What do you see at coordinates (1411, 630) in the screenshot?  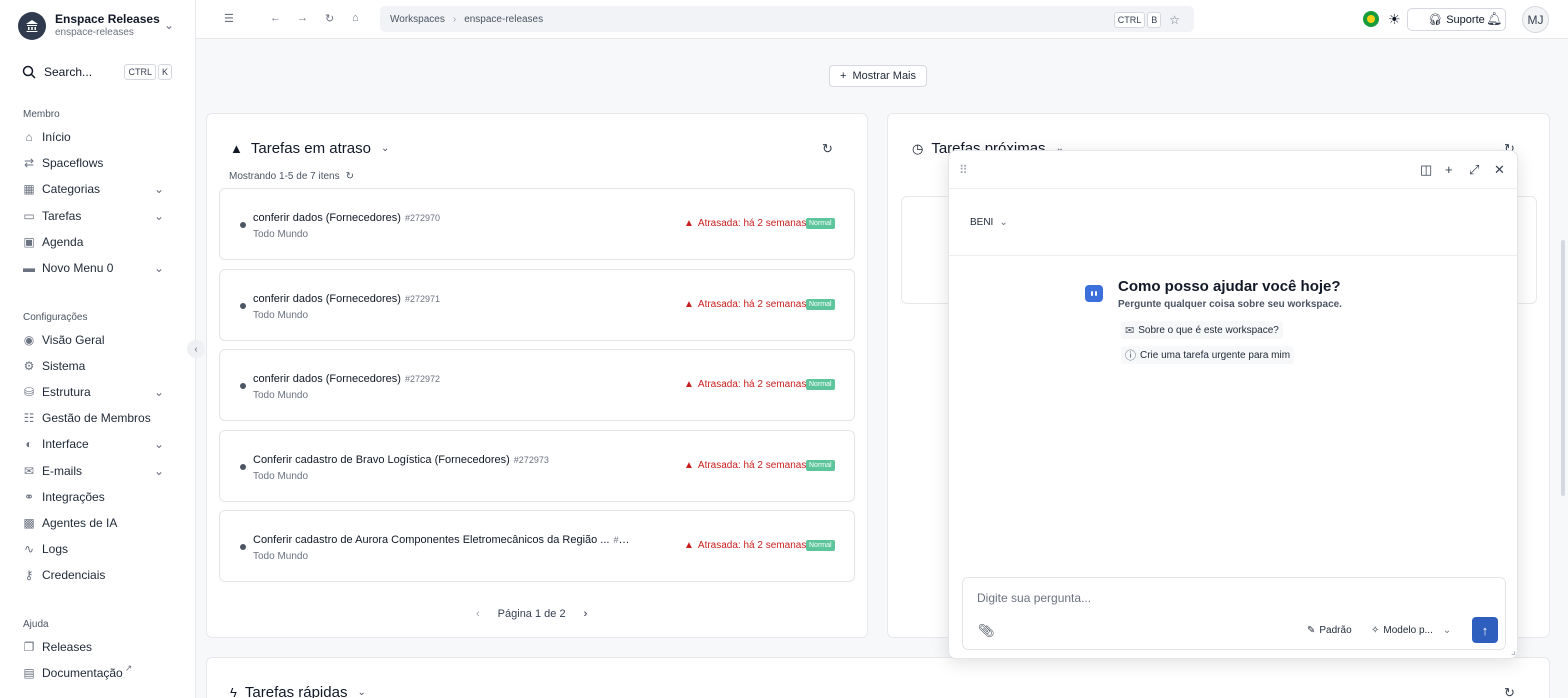 I see `model-selector: ✧ Modelo p... ⌄` at bounding box center [1411, 630].